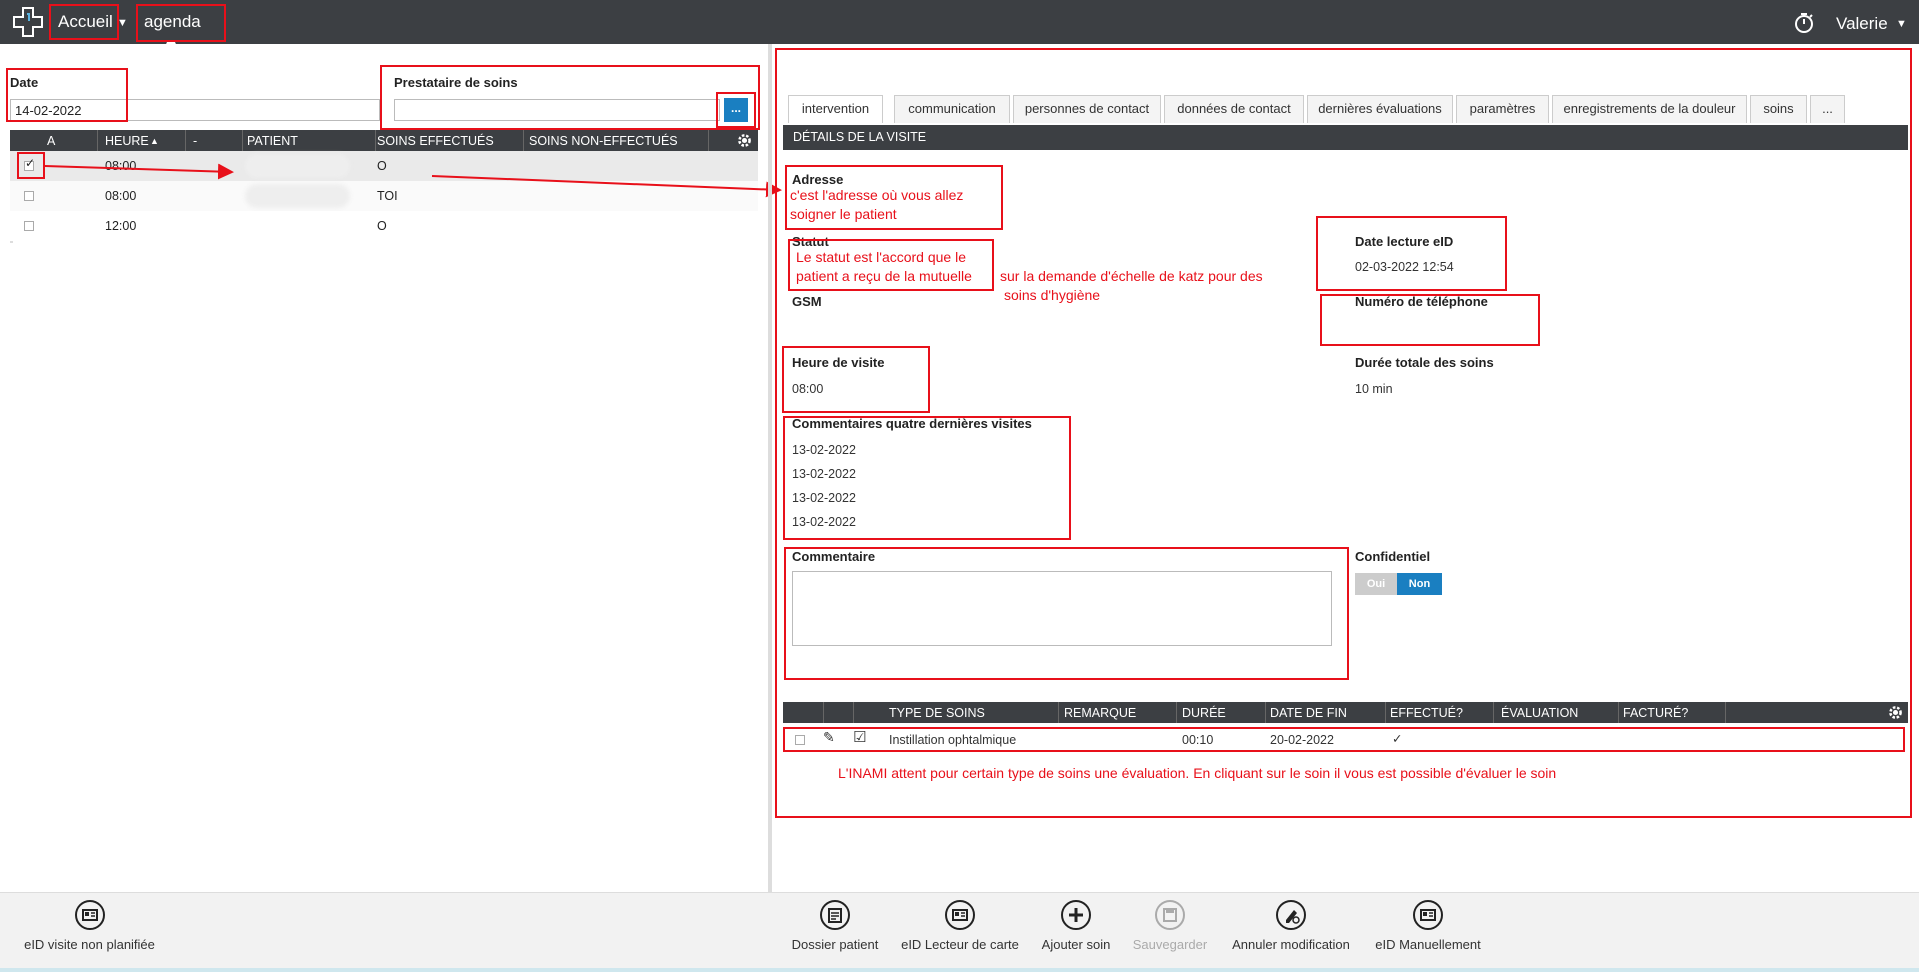 This screenshot has height=972, width=1919. Describe the element at coordinates (1397, 739) in the screenshot. I see `care-done-value: ✓` at that location.